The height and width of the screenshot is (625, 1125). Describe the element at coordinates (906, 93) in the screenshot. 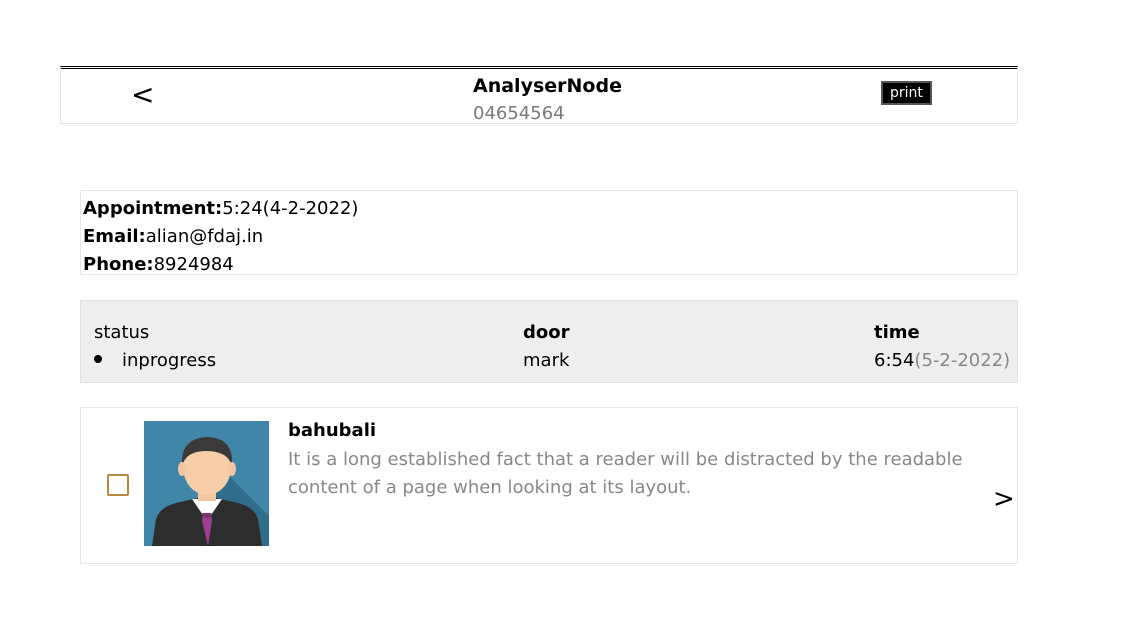

I see `print-button: print` at that location.